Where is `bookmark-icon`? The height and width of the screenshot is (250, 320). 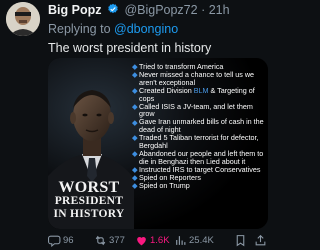 bookmark-icon is located at coordinates (240, 240).